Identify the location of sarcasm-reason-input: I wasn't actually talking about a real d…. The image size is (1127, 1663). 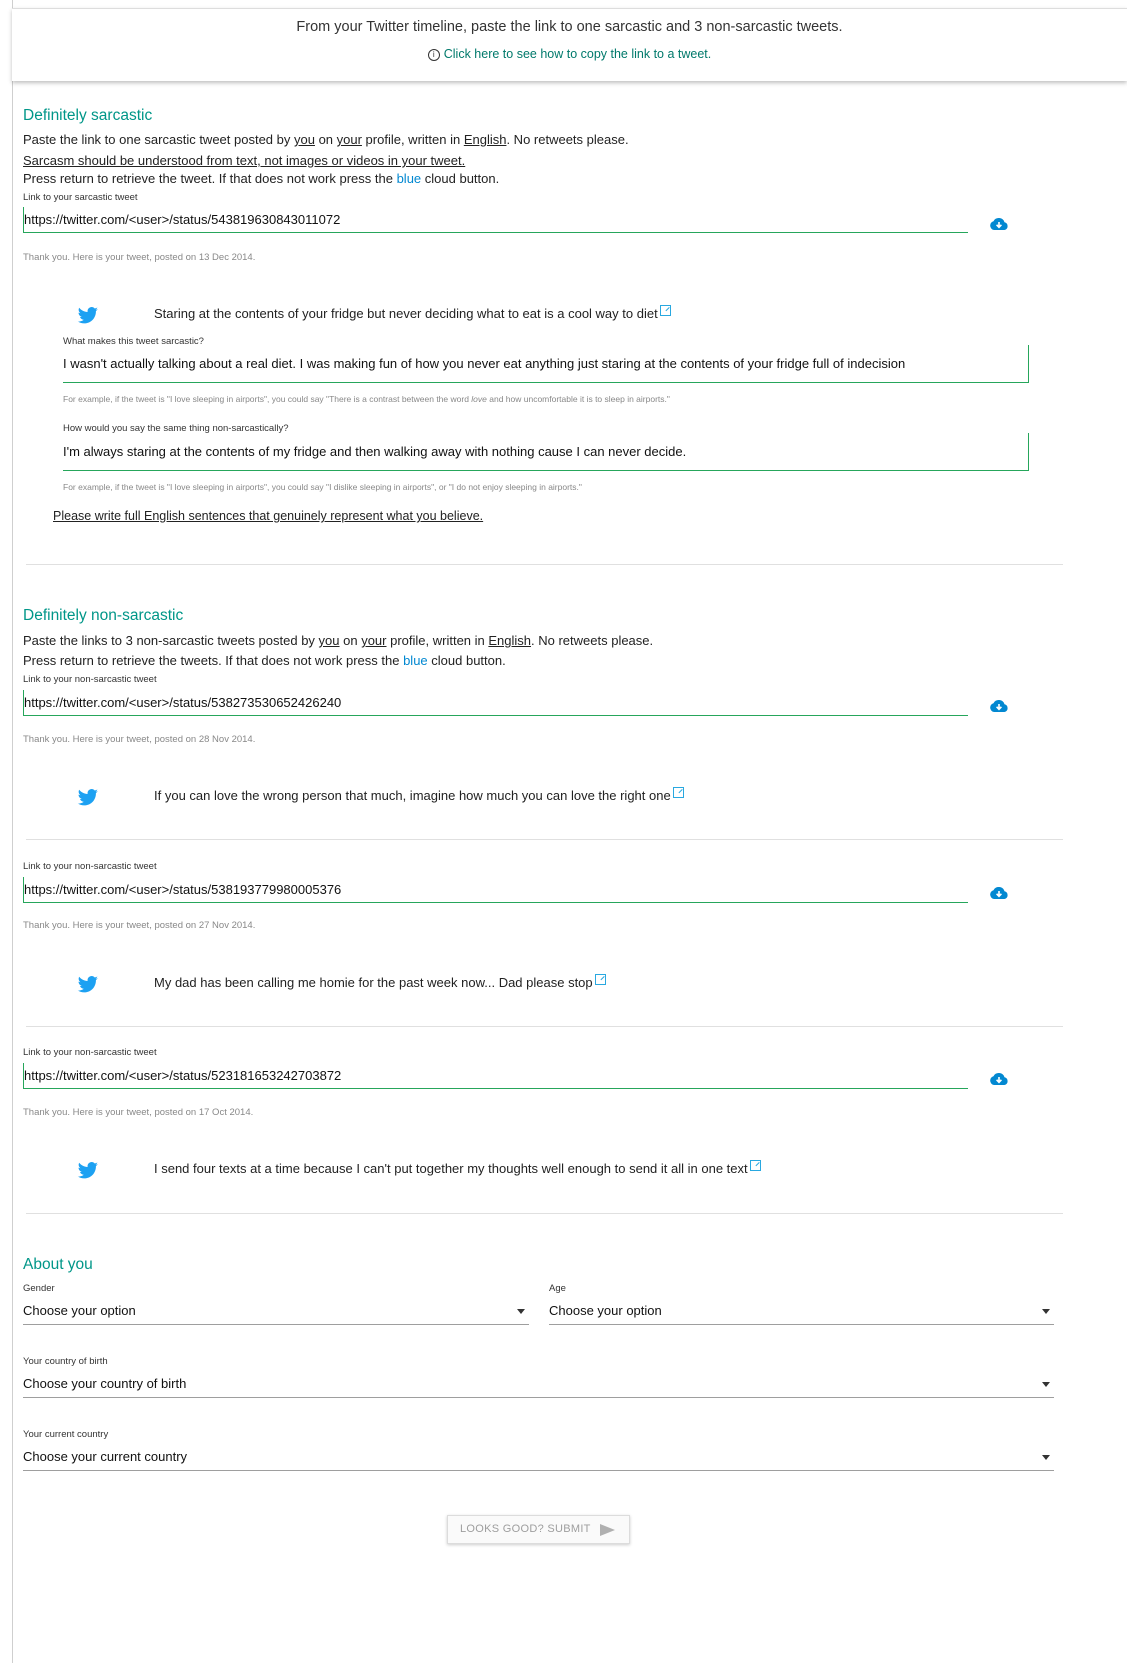
(546, 364).